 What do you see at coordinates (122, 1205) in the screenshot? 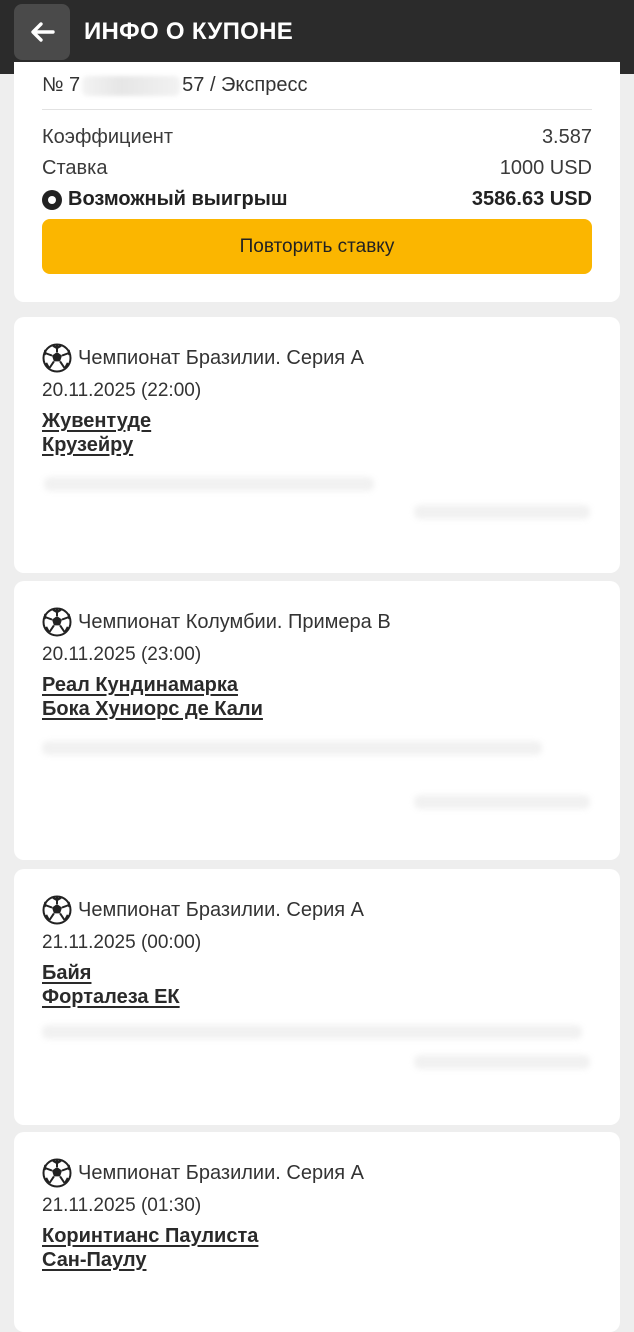
I see `event-date: 21.11.2025 (01:30)` at bounding box center [122, 1205].